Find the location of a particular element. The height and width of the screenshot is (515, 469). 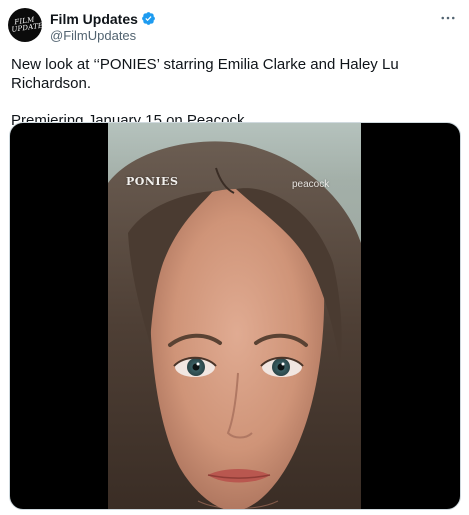

avatar-logo: FILM UPDATES is located at coordinates (29, 24).